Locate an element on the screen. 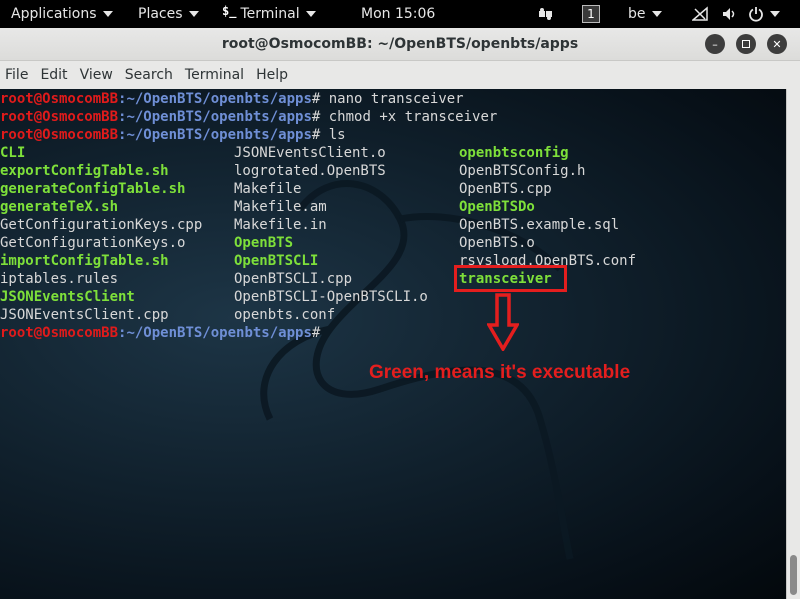 This screenshot has height=599, width=800. executable-file: JSONEventsClient is located at coordinates (67, 297).